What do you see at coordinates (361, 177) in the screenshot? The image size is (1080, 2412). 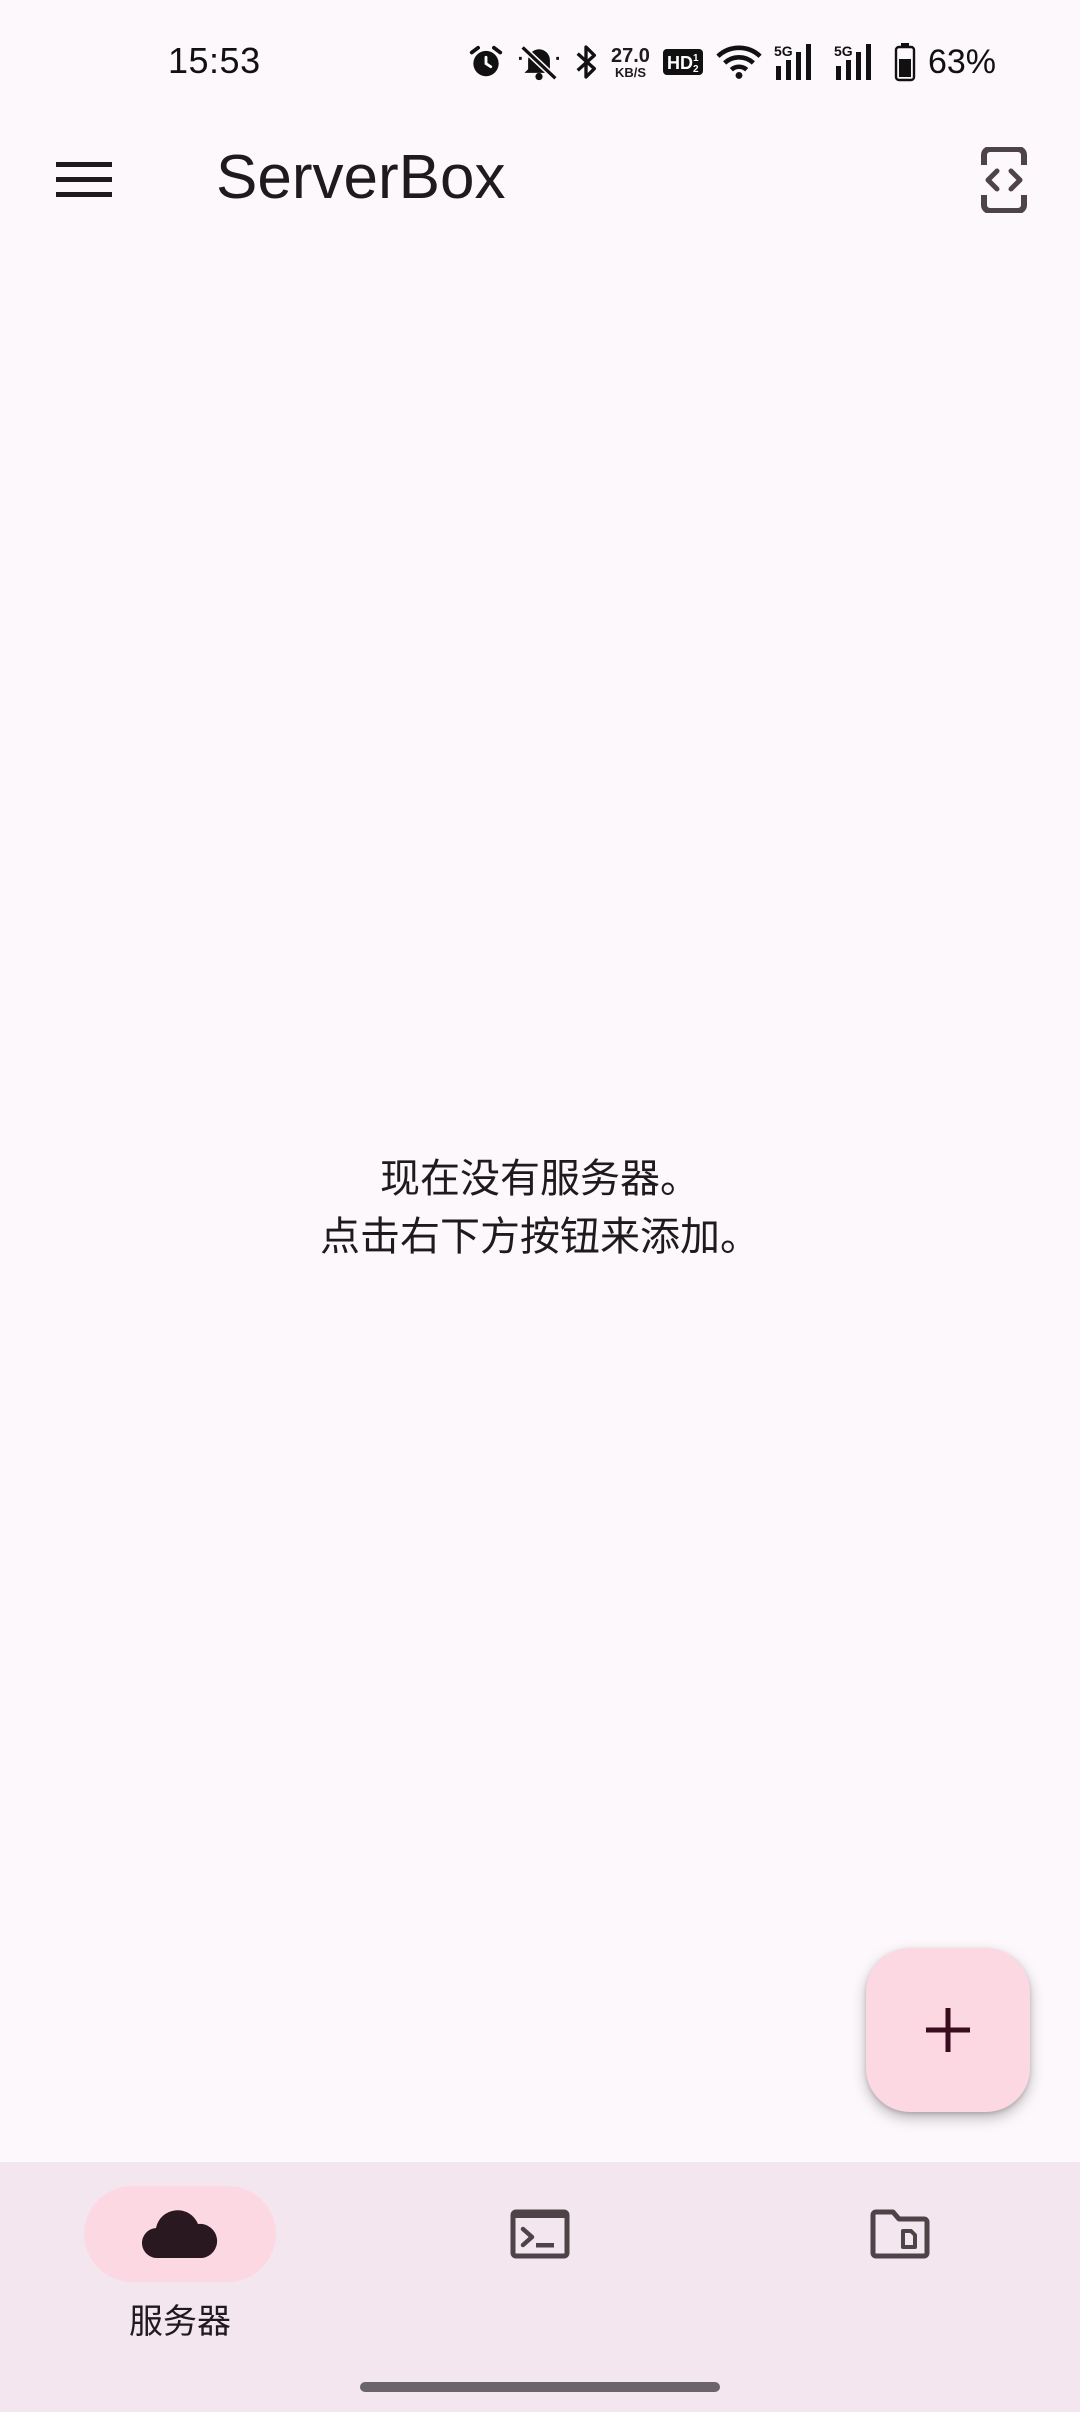 I see `page-title: ServerBox` at bounding box center [361, 177].